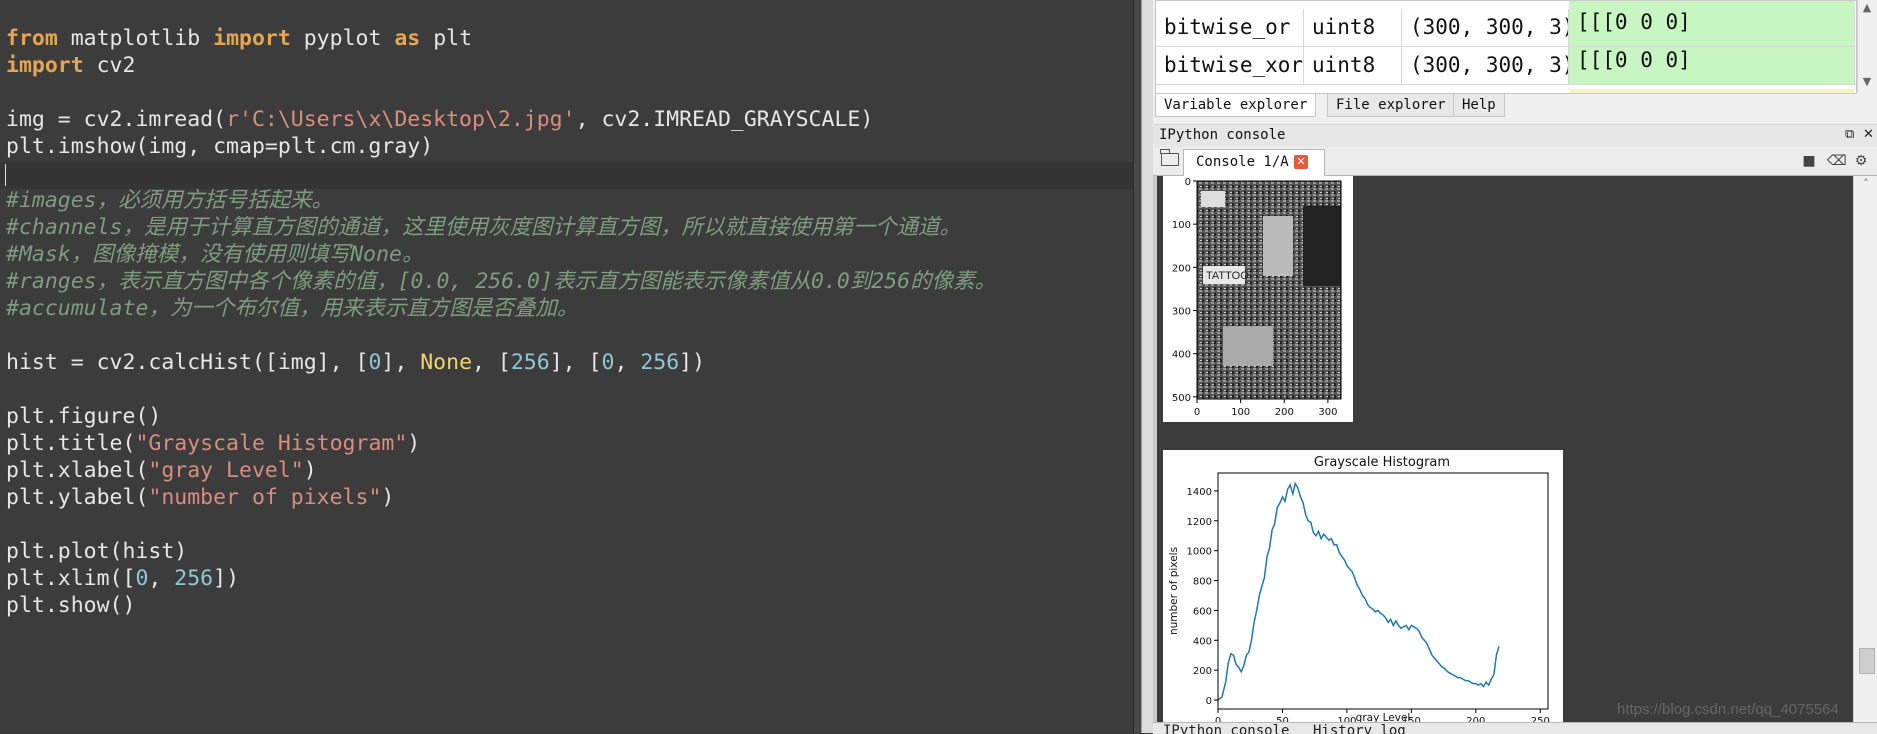 This screenshot has height=734, width=1877. I want to click on value-cell-partial, so click(1712, 91).